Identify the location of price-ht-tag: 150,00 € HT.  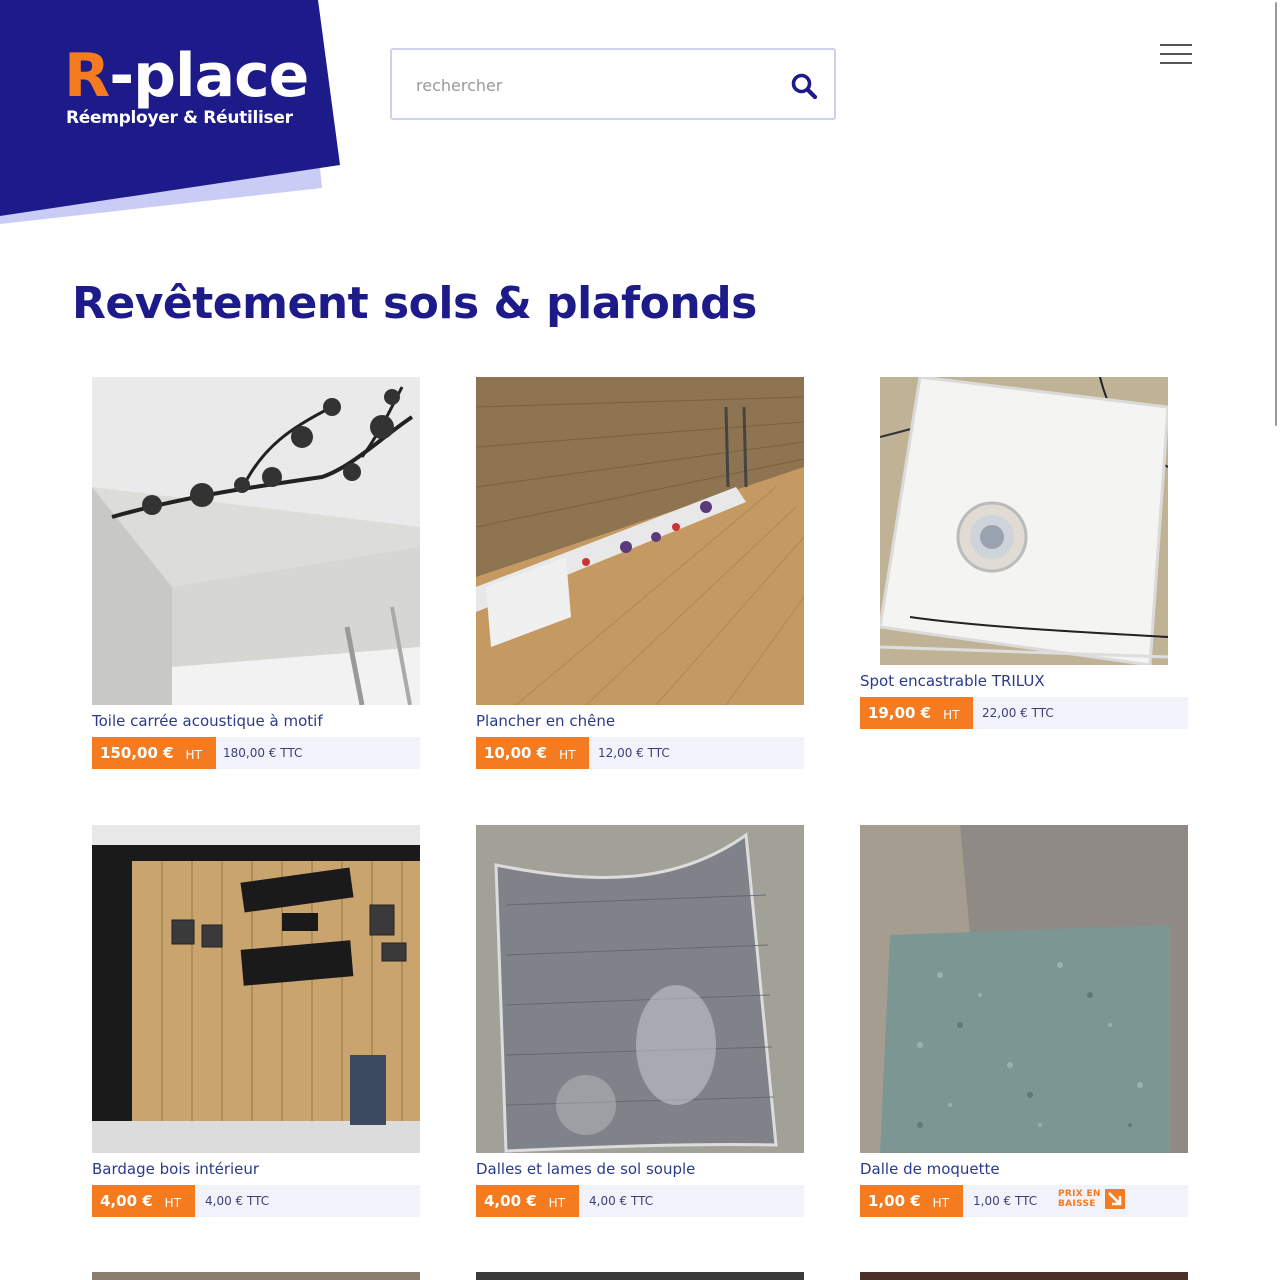
(154, 753).